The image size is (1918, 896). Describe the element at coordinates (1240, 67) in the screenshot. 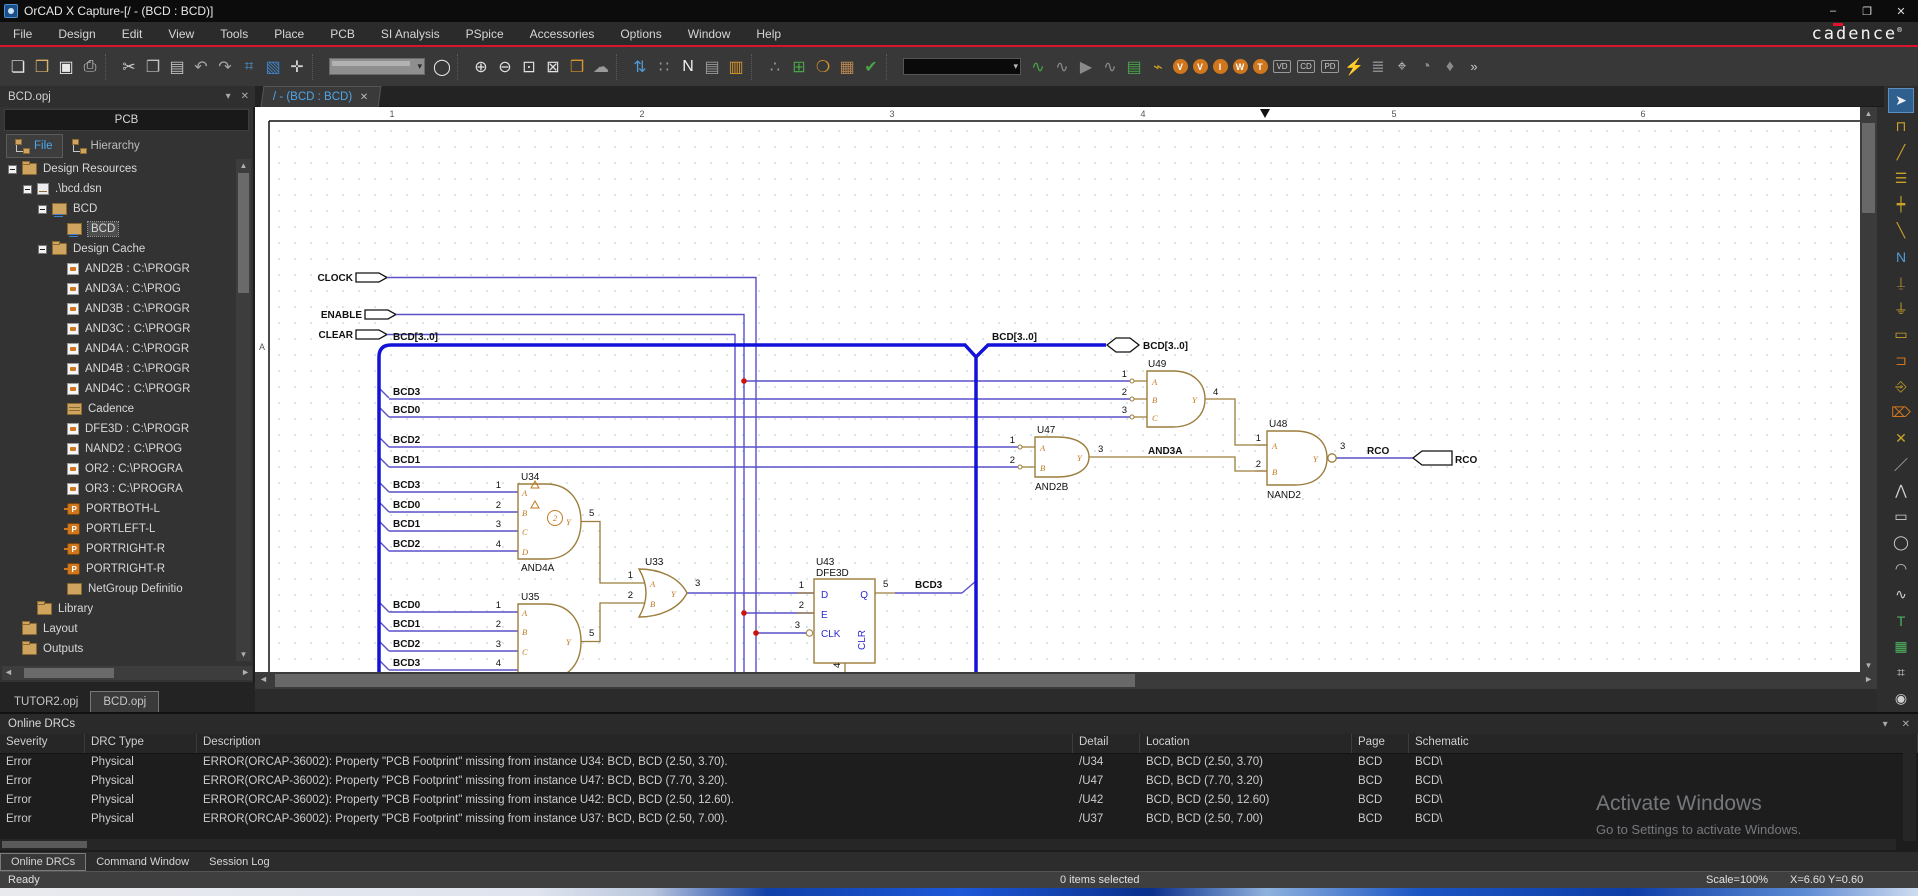

I see `toolbar-icon: W` at that location.